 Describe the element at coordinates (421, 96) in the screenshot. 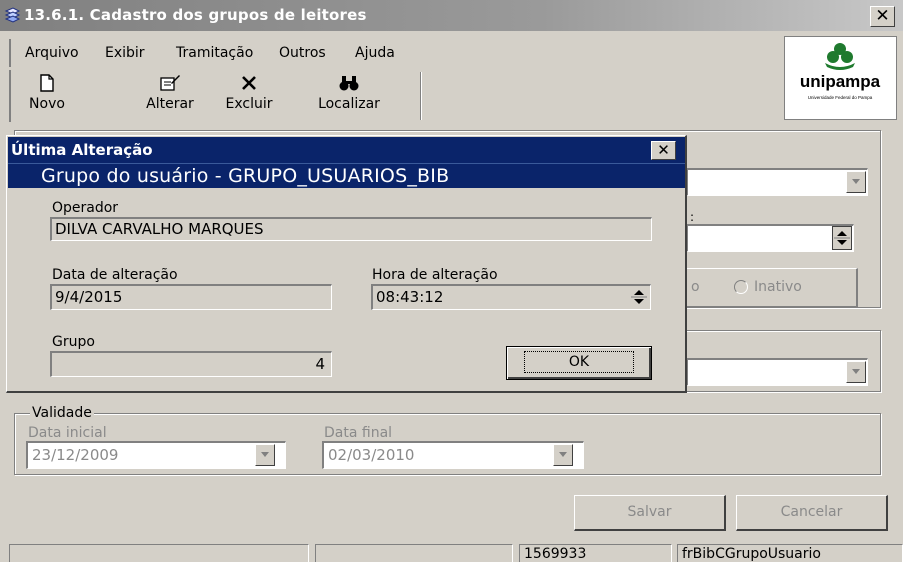

I see `toolbar-separator` at that location.